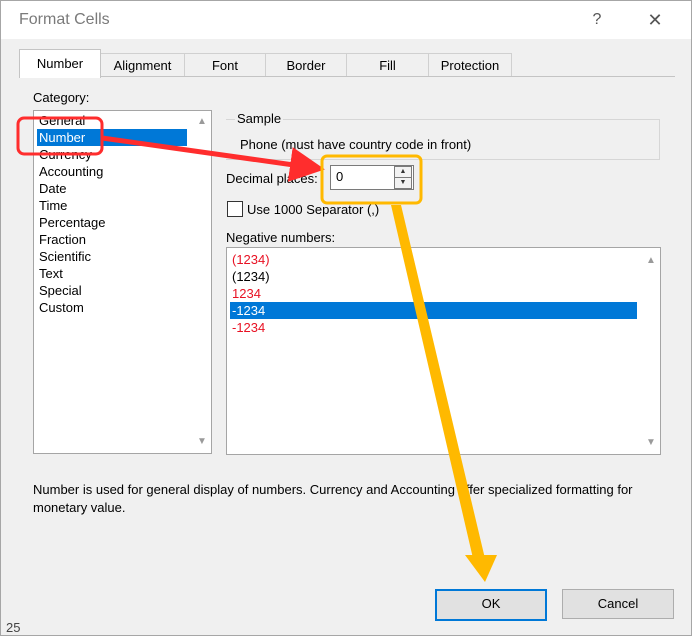  I want to click on category-scrollbar: ▲ ▼, so click(202, 282).